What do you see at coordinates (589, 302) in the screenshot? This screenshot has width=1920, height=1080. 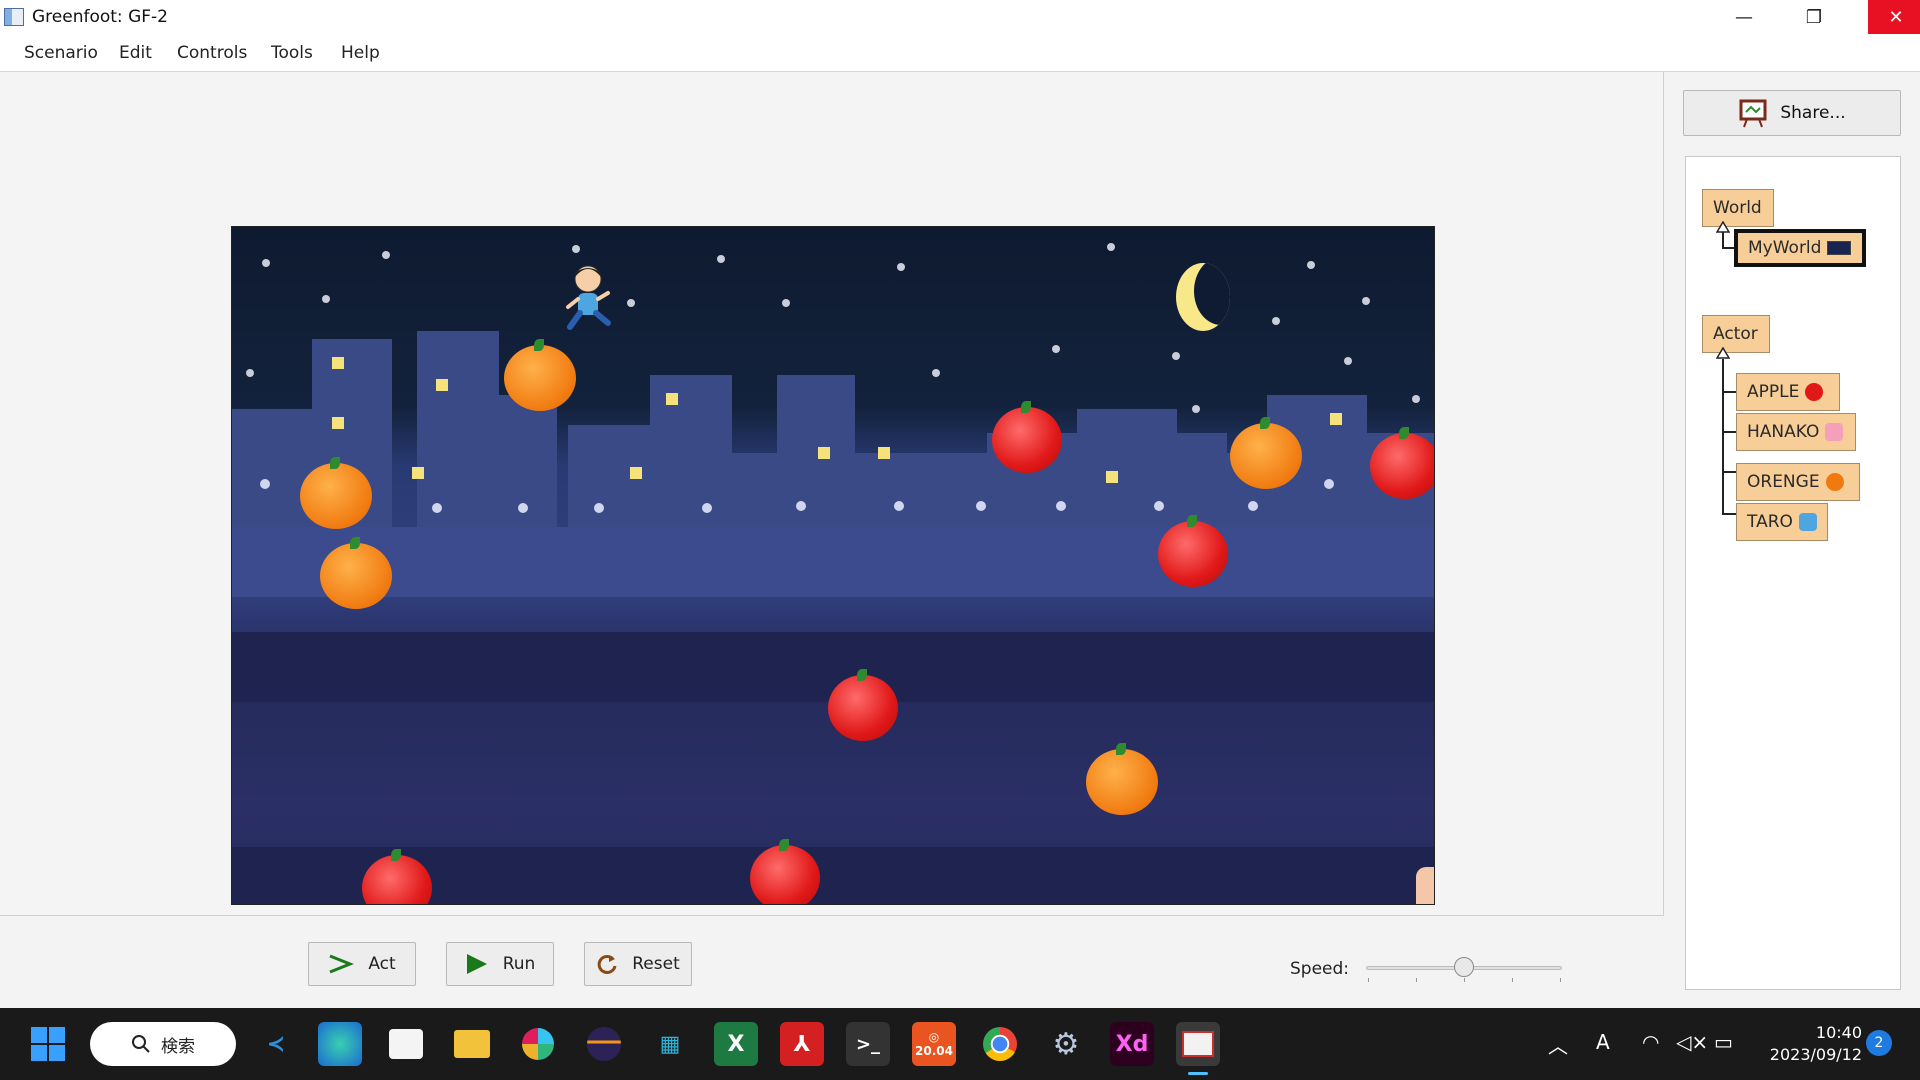 I see `taro-actor` at bounding box center [589, 302].